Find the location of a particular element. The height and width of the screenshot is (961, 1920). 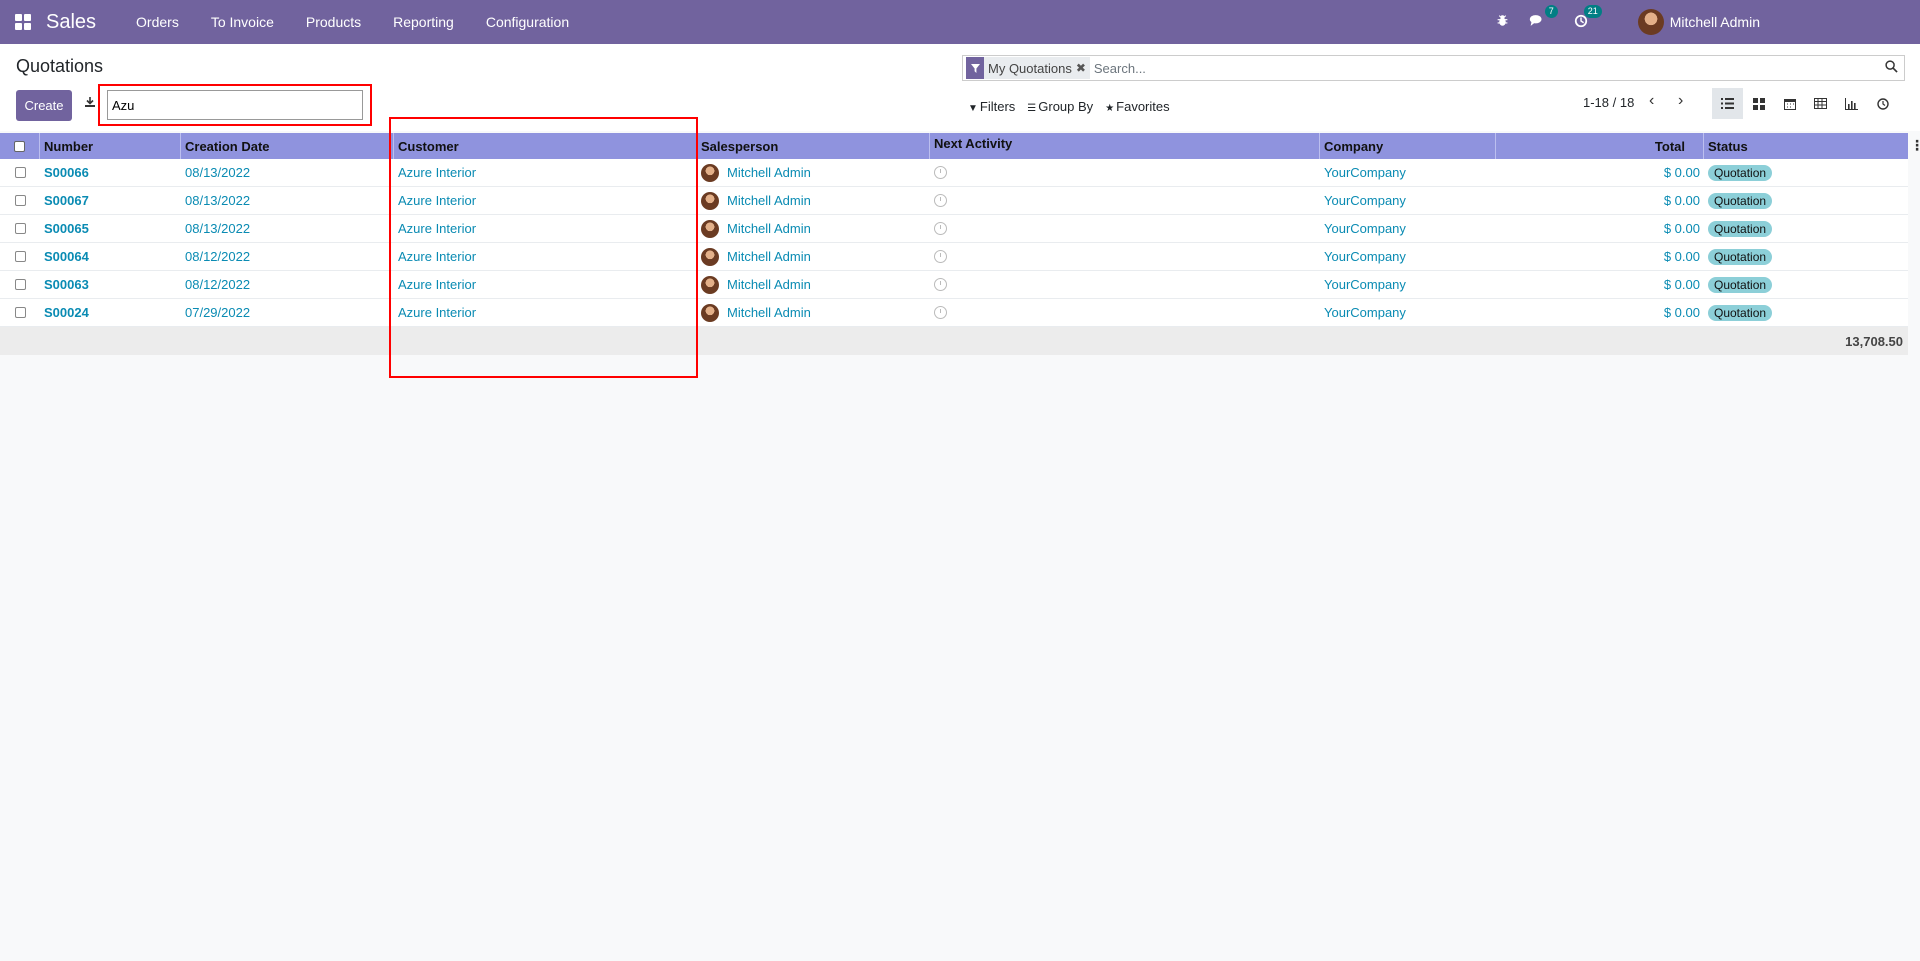

pager-previous-icon: ‹ is located at coordinates (1651, 101).